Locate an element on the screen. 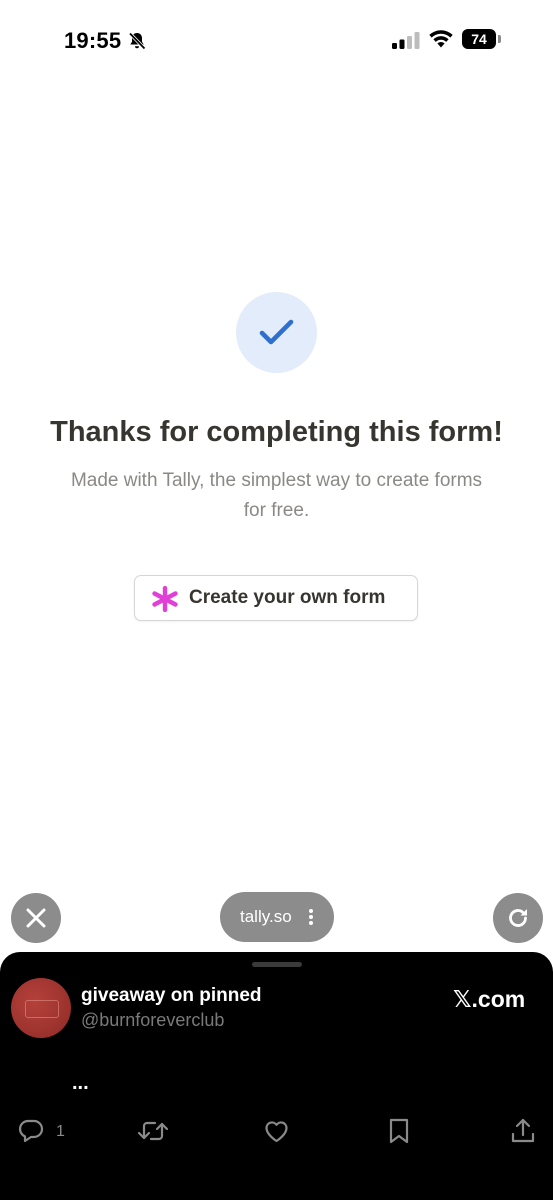 This screenshot has width=553, height=1200. close-icon is located at coordinates (36, 918).